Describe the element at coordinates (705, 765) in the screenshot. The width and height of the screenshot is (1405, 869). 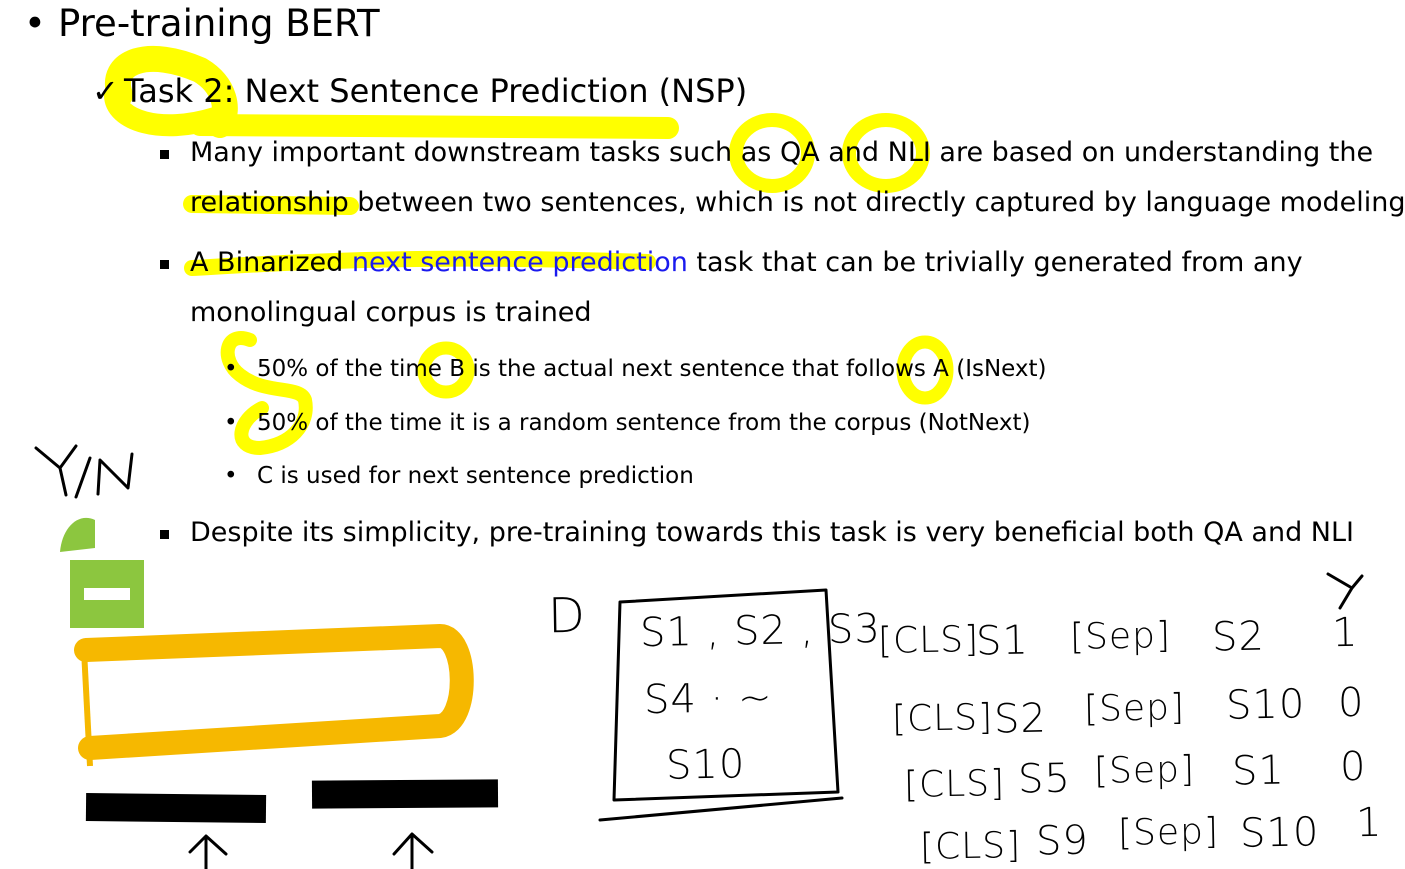
I see `corpus-line-3: S10` at that location.